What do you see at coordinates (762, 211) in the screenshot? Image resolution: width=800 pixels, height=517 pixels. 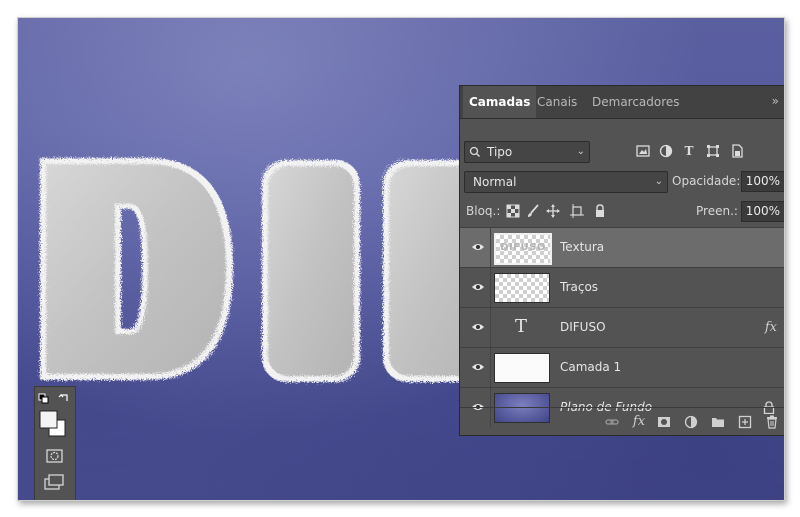 I see `fill-field: 100%` at bounding box center [762, 211].